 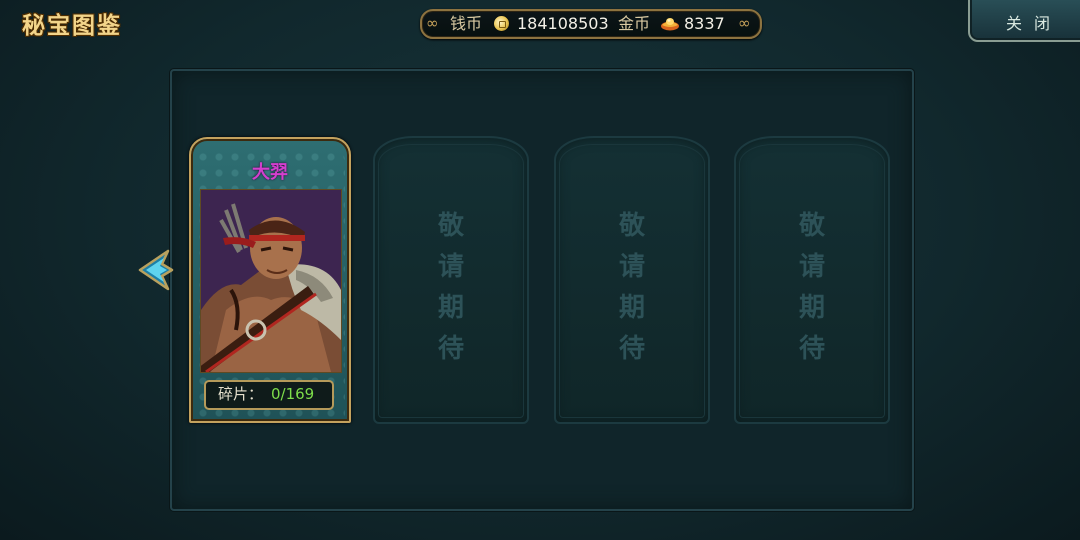 What do you see at coordinates (269, 395) in the screenshot?
I see `fragment-counter: 碎片： 0/169` at bounding box center [269, 395].